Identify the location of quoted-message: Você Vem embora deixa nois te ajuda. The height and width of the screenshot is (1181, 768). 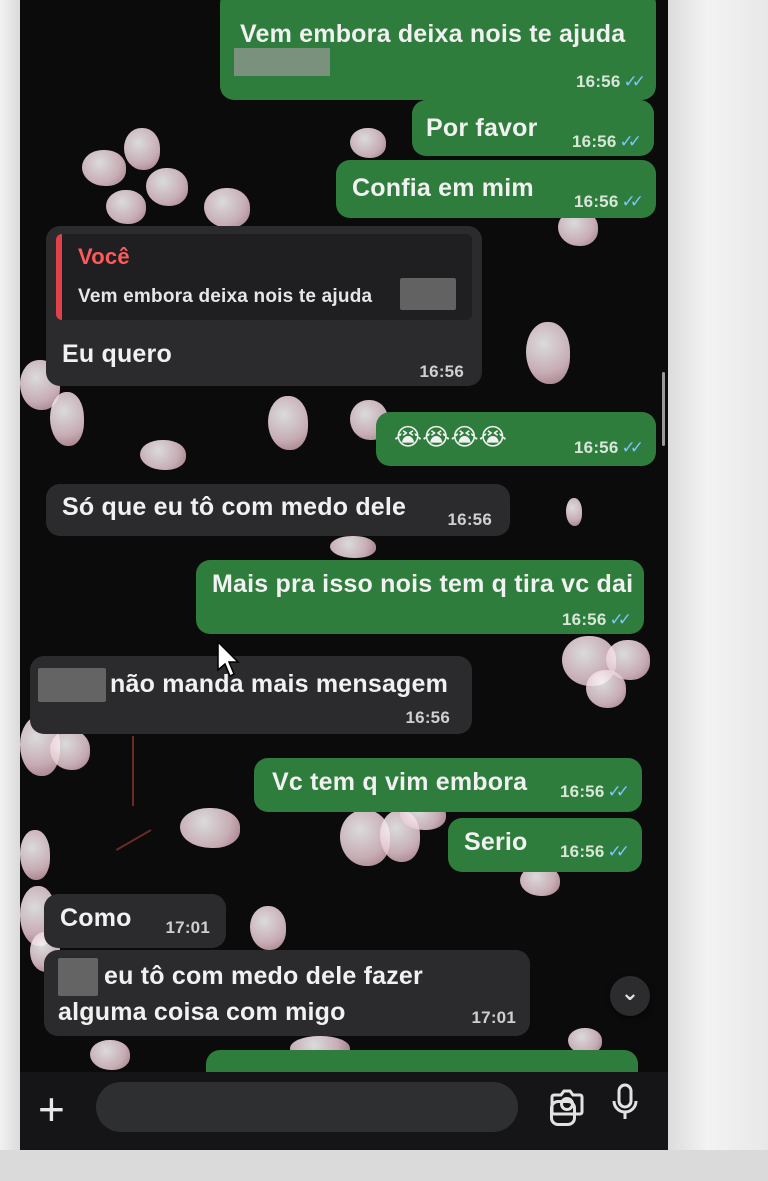
(264, 277).